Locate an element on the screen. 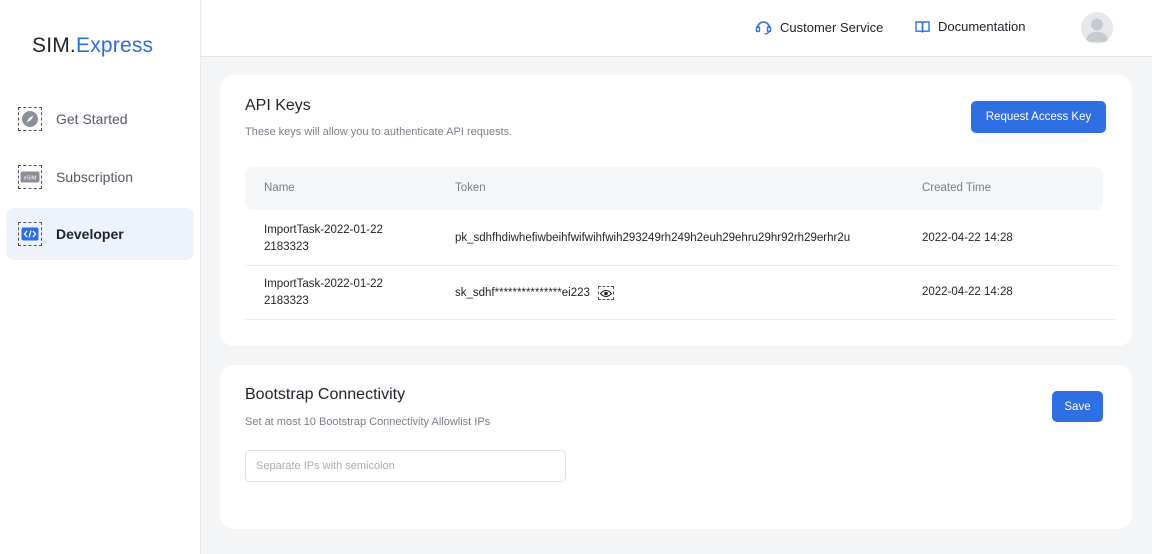 This screenshot has height=554, width=1152. sidebar-item-get-started: Get Started is located at coordinates (100, 119).